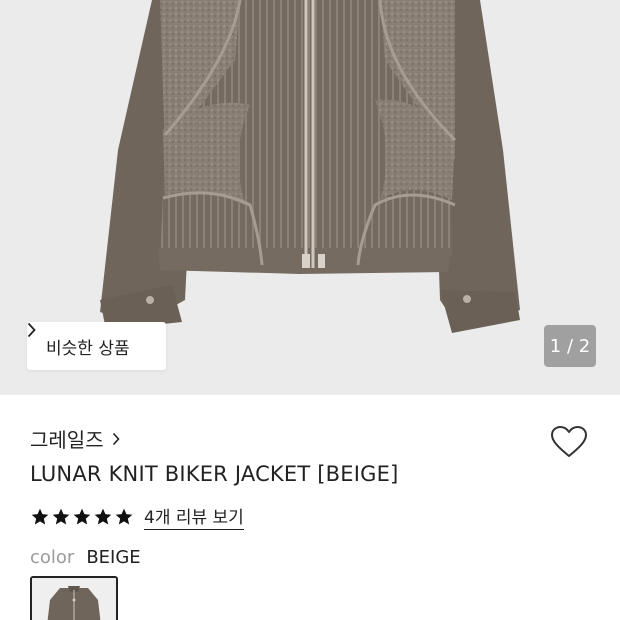 The width and height of the screenshot is (620, 620). What do you see at coordinates (137, 516) in the screenshot?
I see `rating-row: 4개 리뷰 보기` at bounding box center [137, 516].